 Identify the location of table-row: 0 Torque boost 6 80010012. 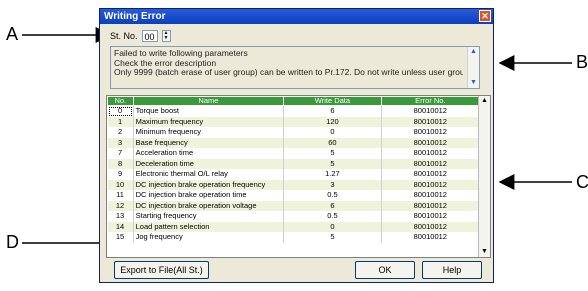
(294, 111).